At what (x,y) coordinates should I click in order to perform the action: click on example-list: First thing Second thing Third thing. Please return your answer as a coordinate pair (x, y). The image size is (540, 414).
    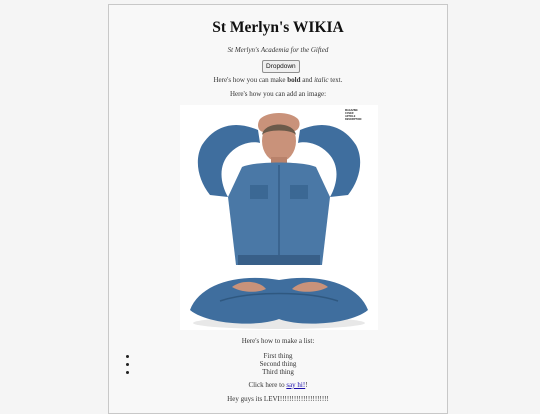
    Looking at the image, I should click on (278, 364).